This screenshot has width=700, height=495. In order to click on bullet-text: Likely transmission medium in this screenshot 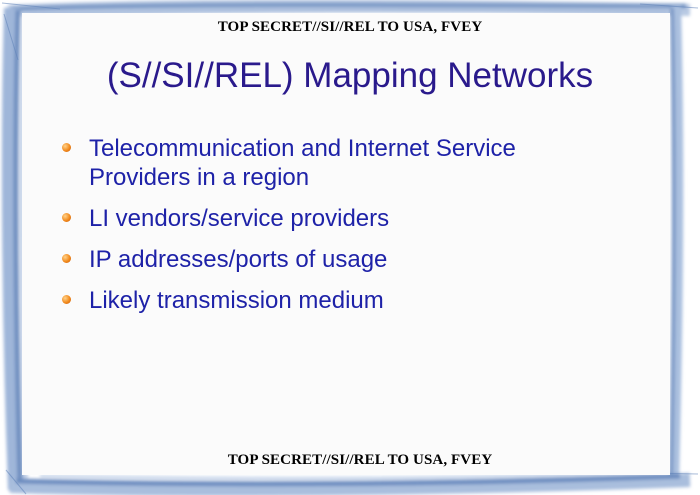, I will do `click(236, 300)`.